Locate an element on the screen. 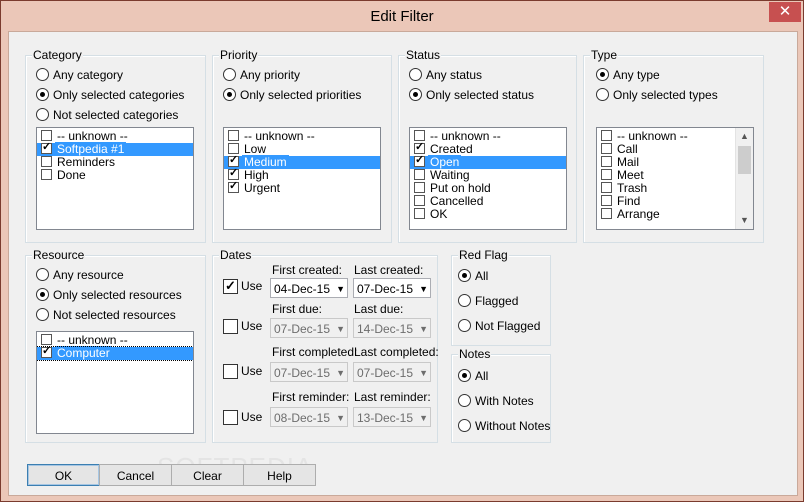 The height and width of the screenshot is (502, 804). red-flag-group-label: Red Flag is located at coordinates (483, 255).